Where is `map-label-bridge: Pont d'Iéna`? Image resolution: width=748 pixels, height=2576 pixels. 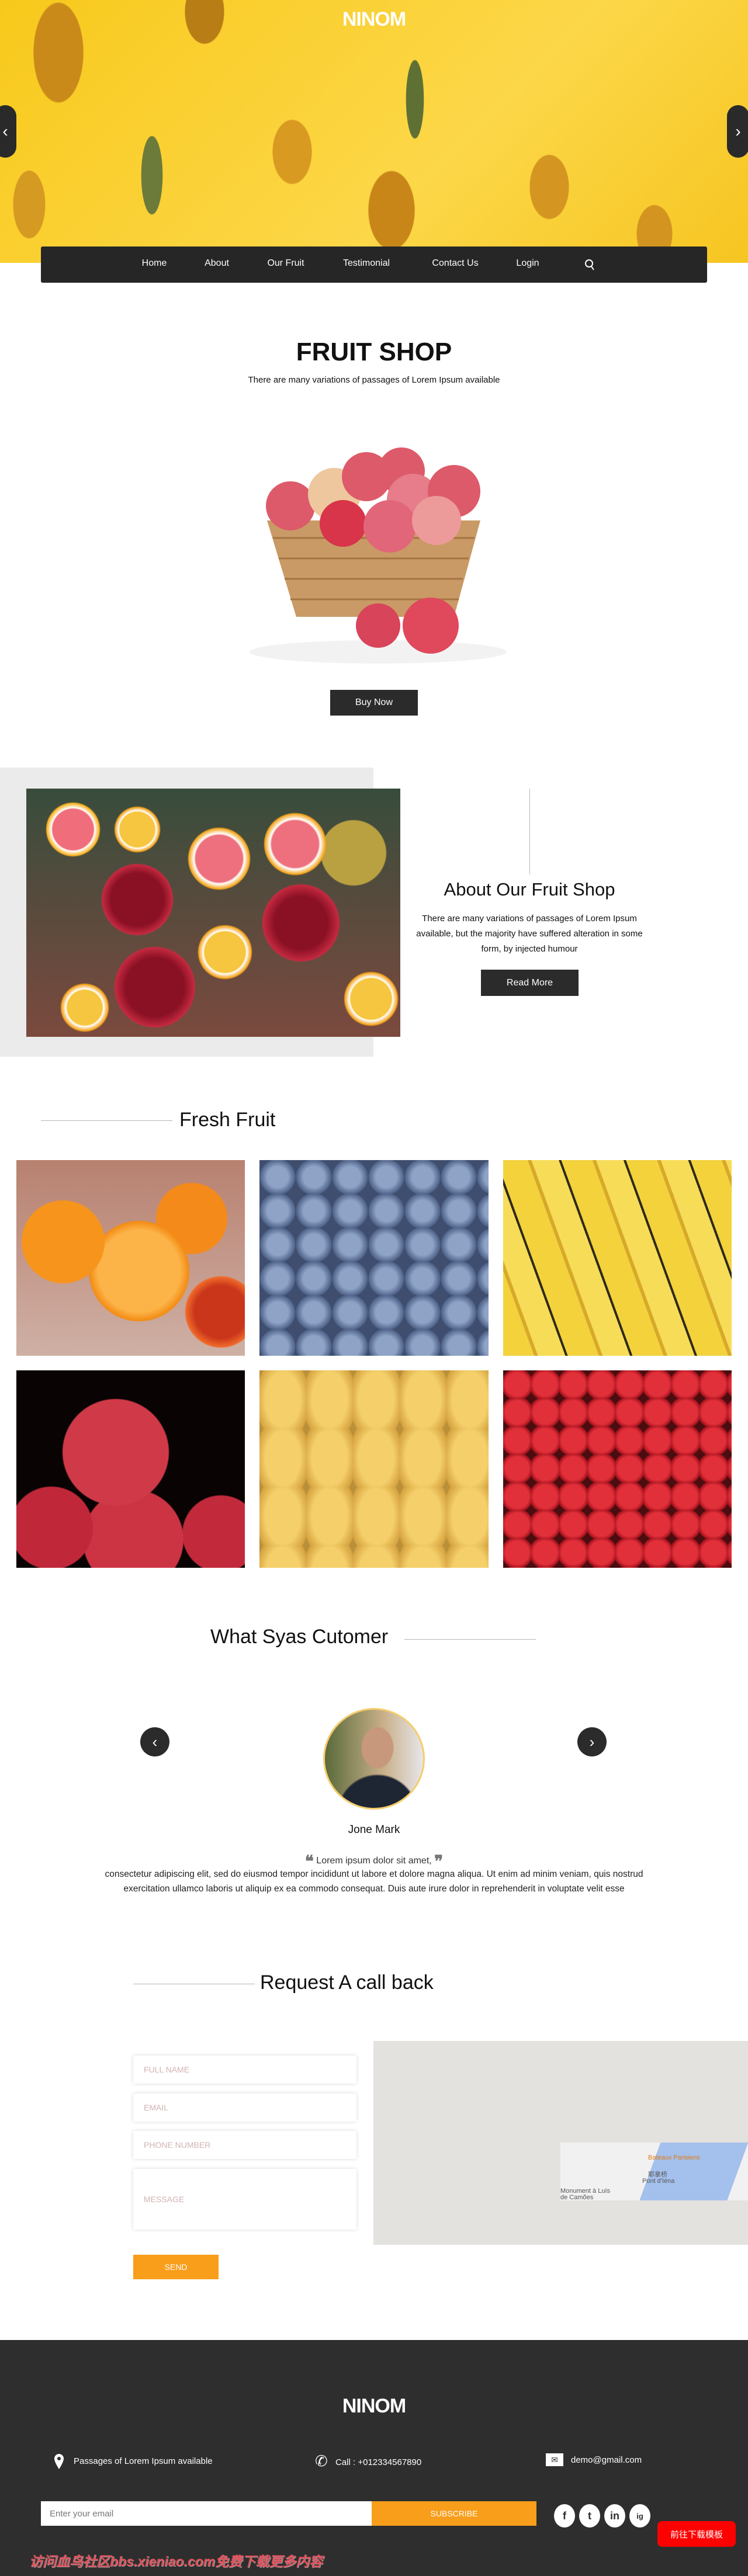 map-label-bridge: Pont d'Iéna is located at coordinates (658, 2181).